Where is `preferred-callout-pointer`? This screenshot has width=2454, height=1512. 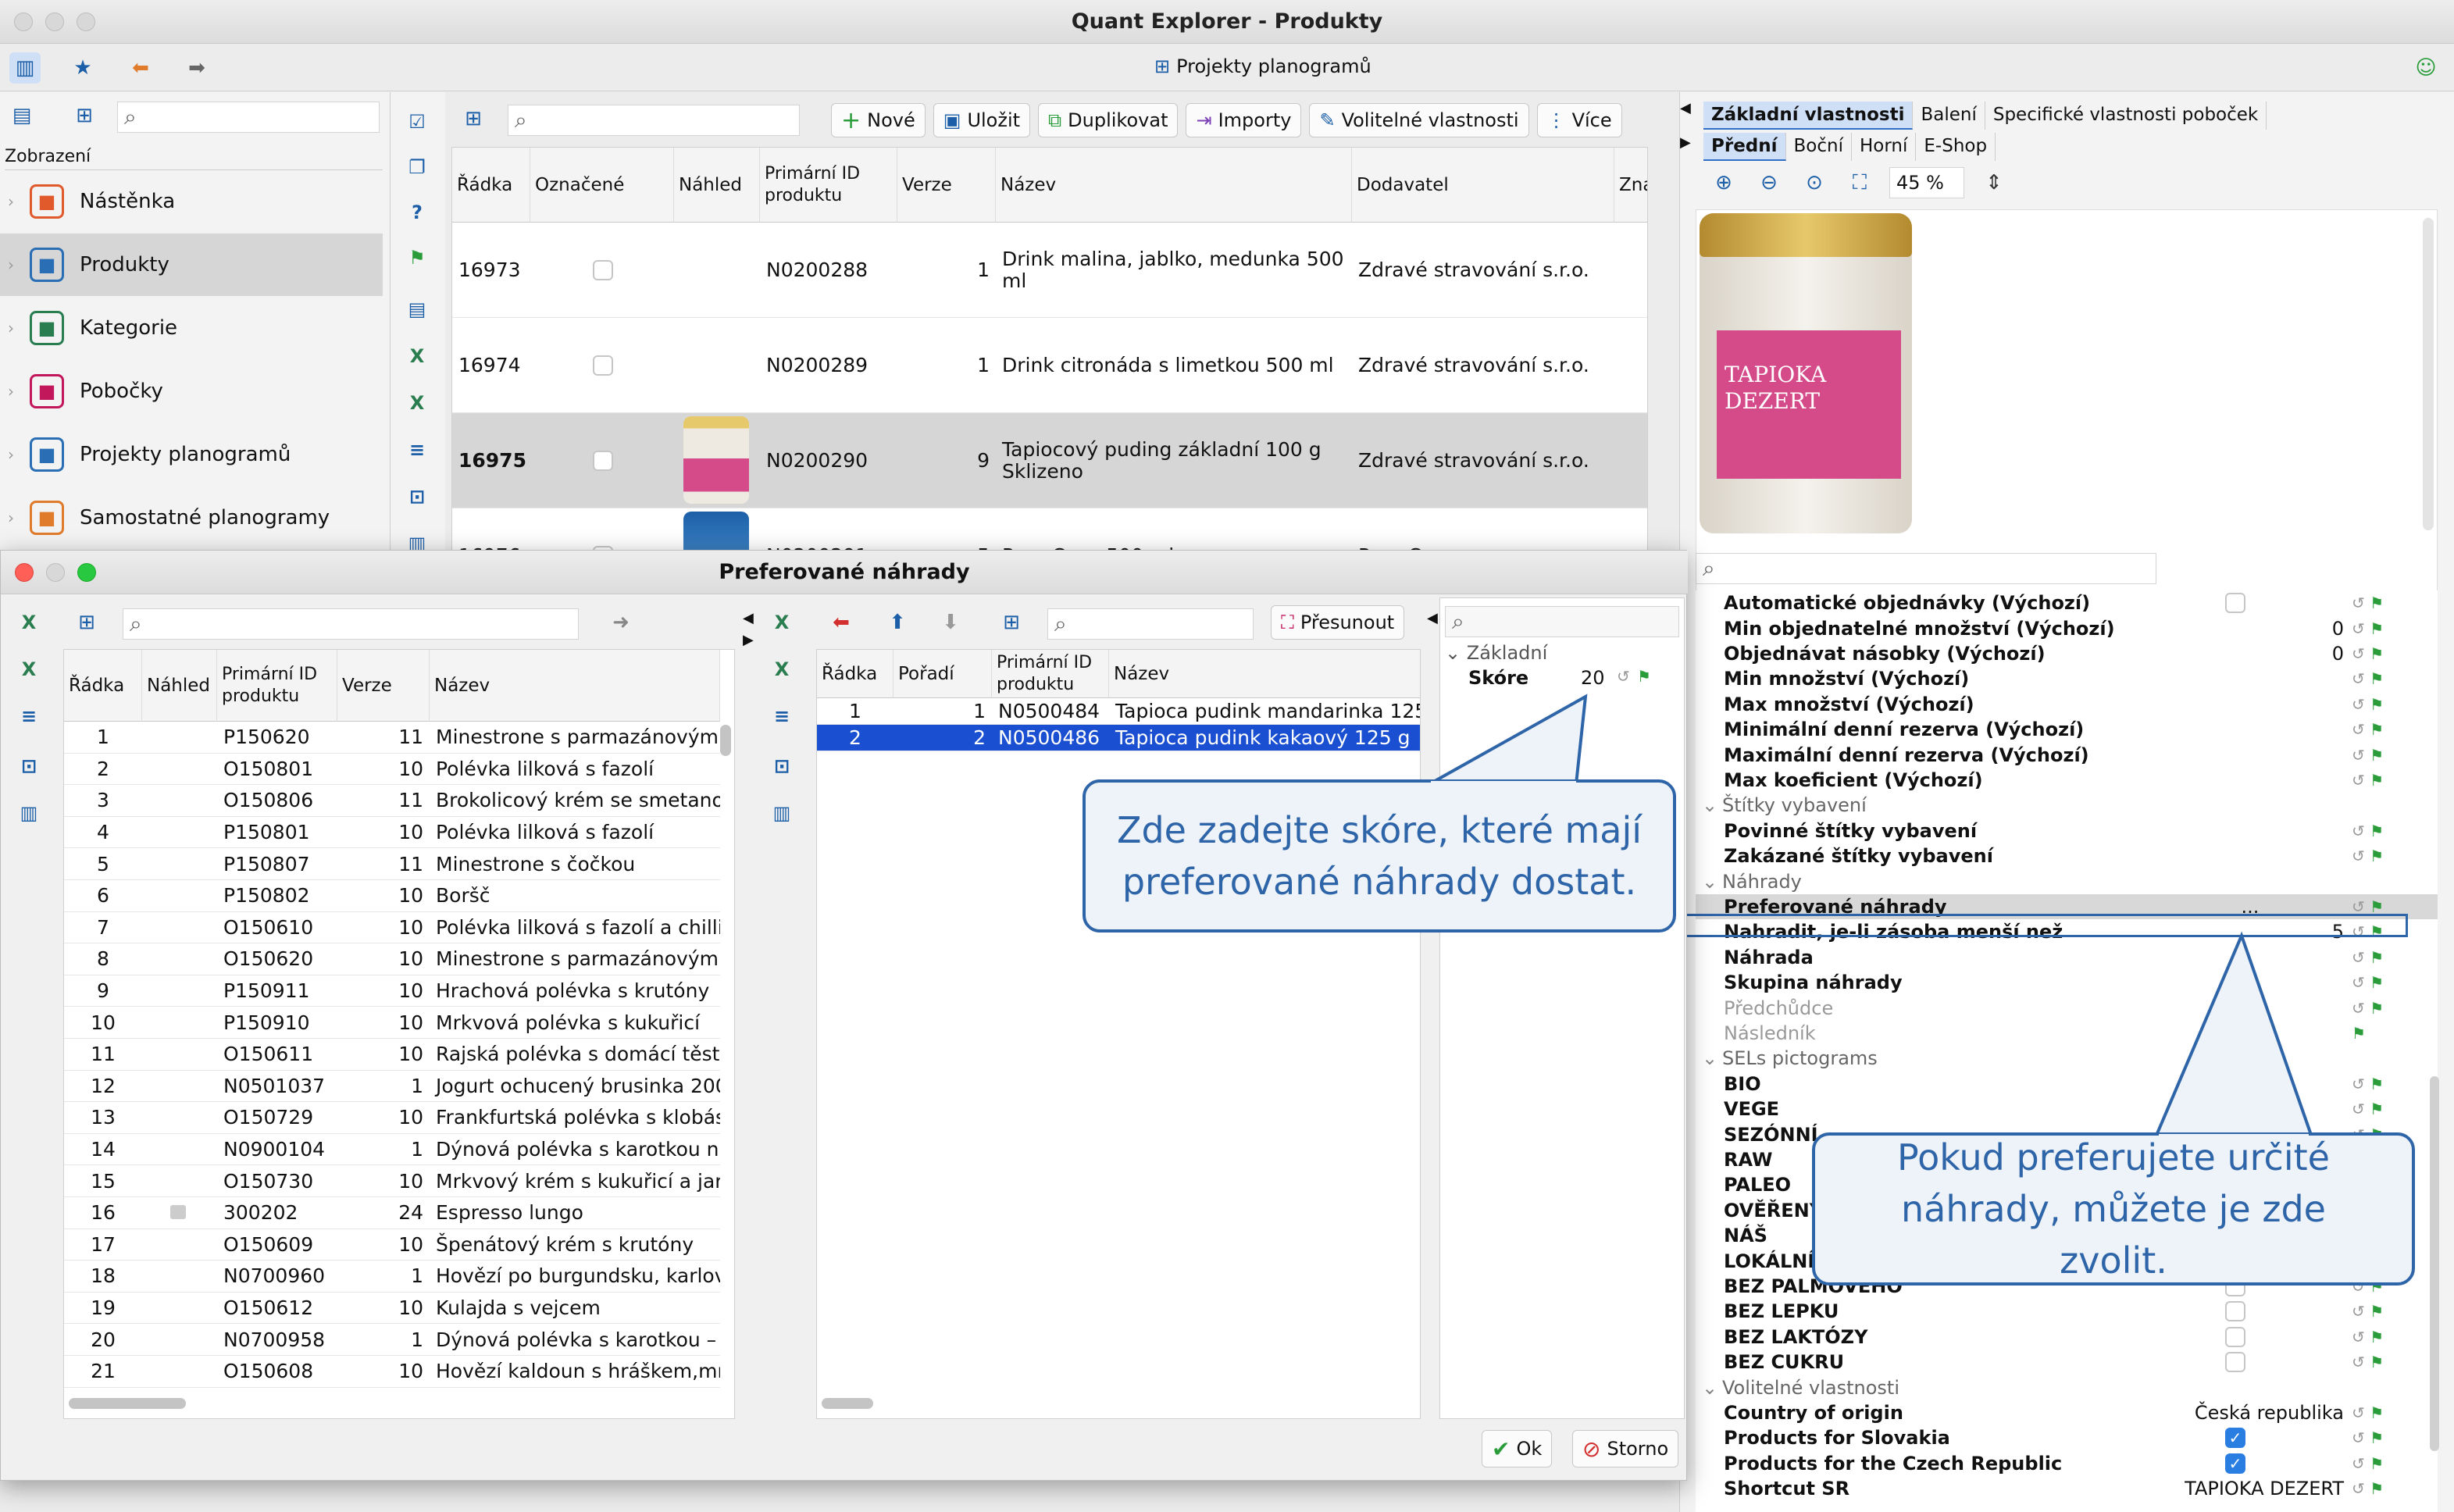 preferred-callout-pointer is located at coordinates (2233, 1035).